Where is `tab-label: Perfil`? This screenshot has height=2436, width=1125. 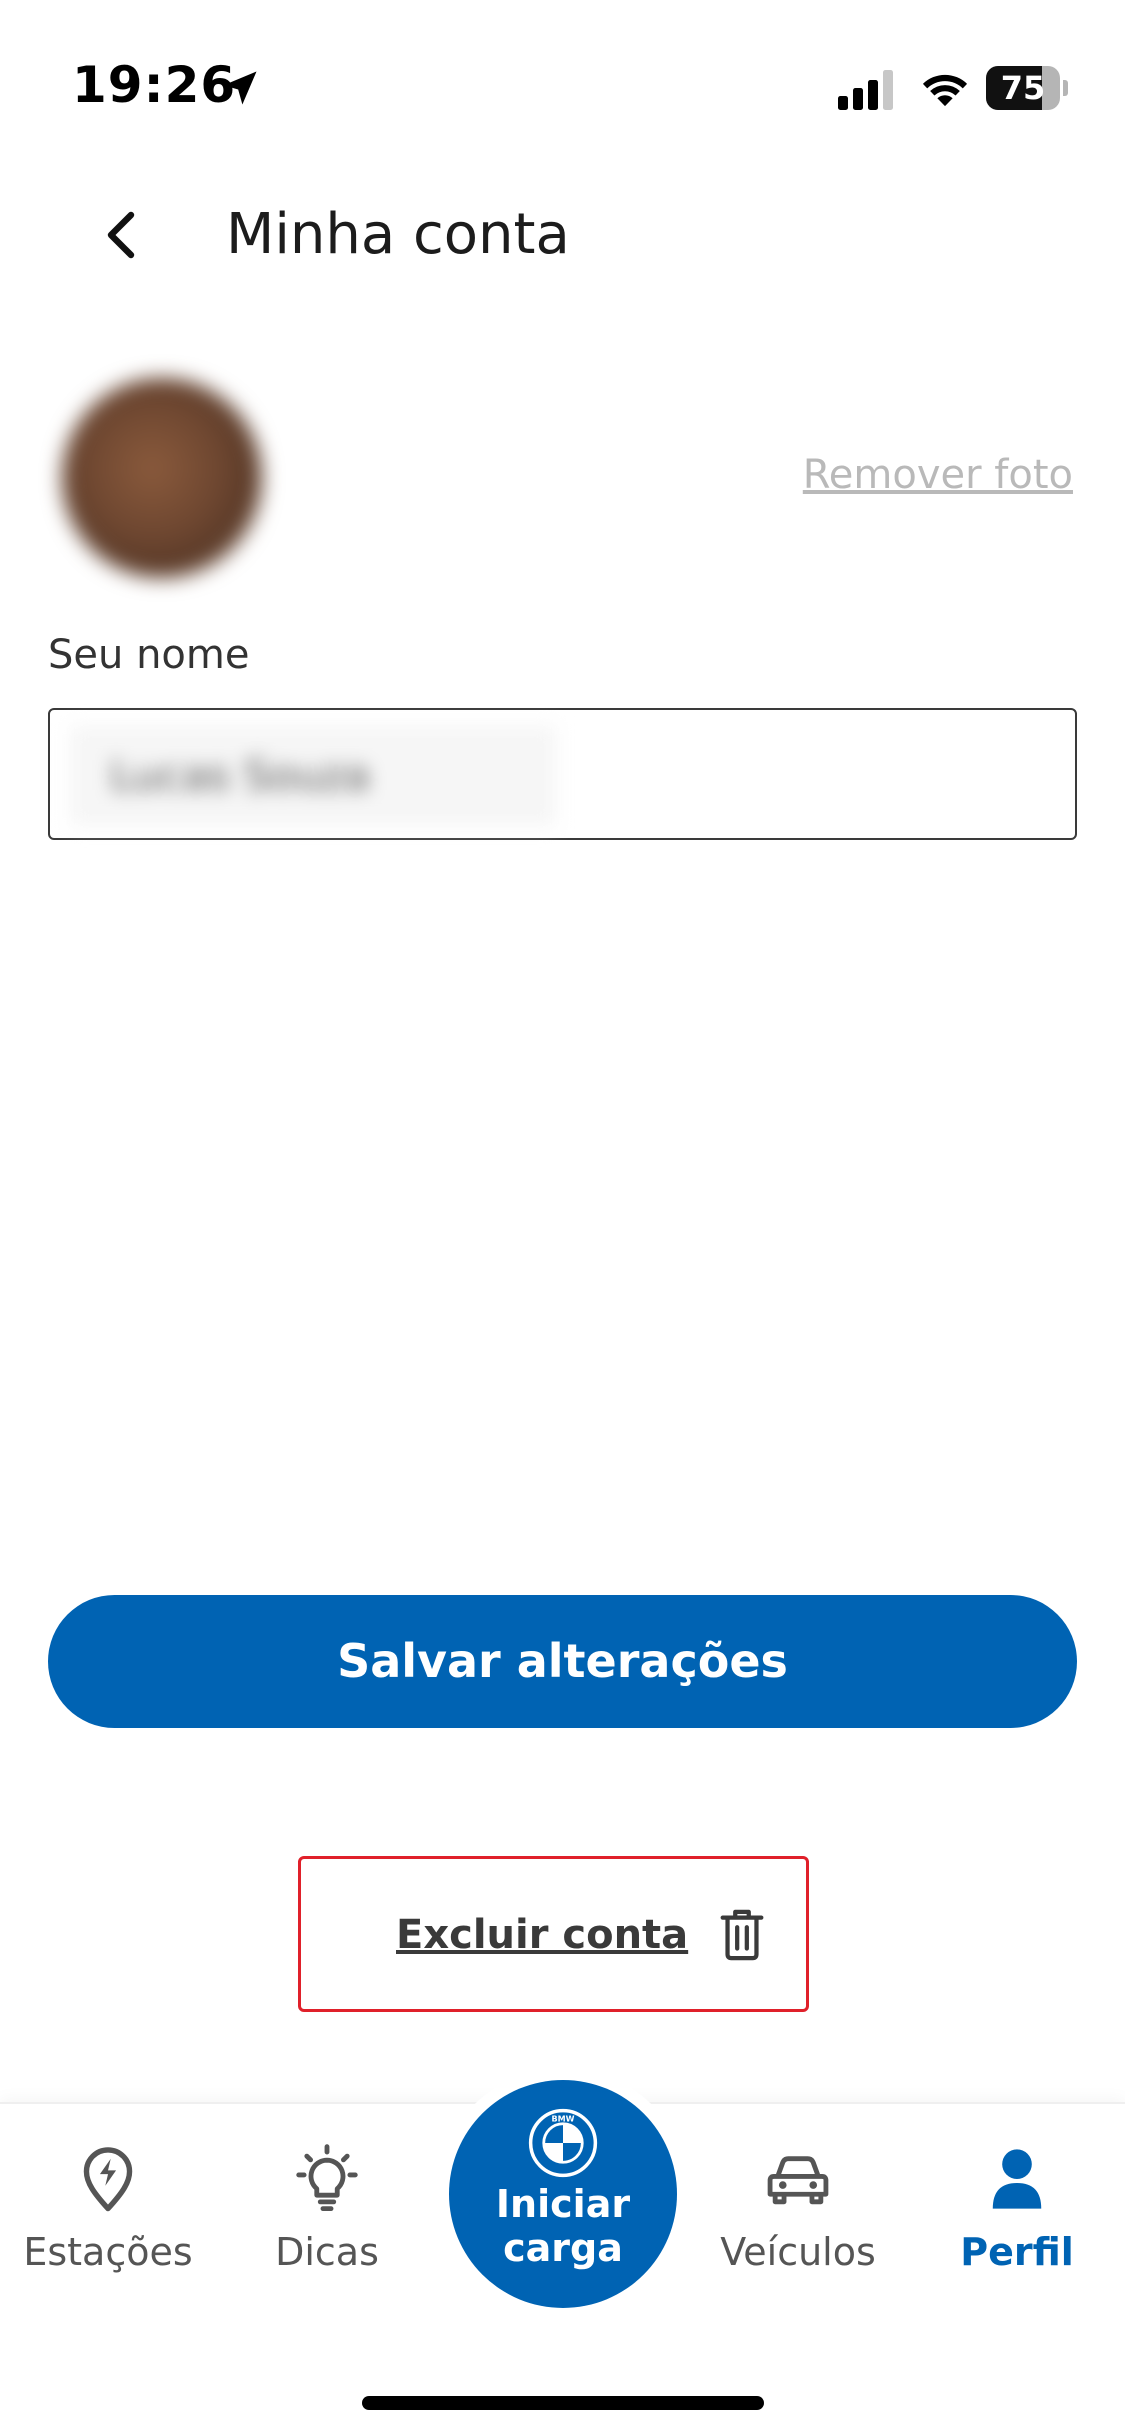 tab-label: Perfil is located at coordinates (1017, 2252).